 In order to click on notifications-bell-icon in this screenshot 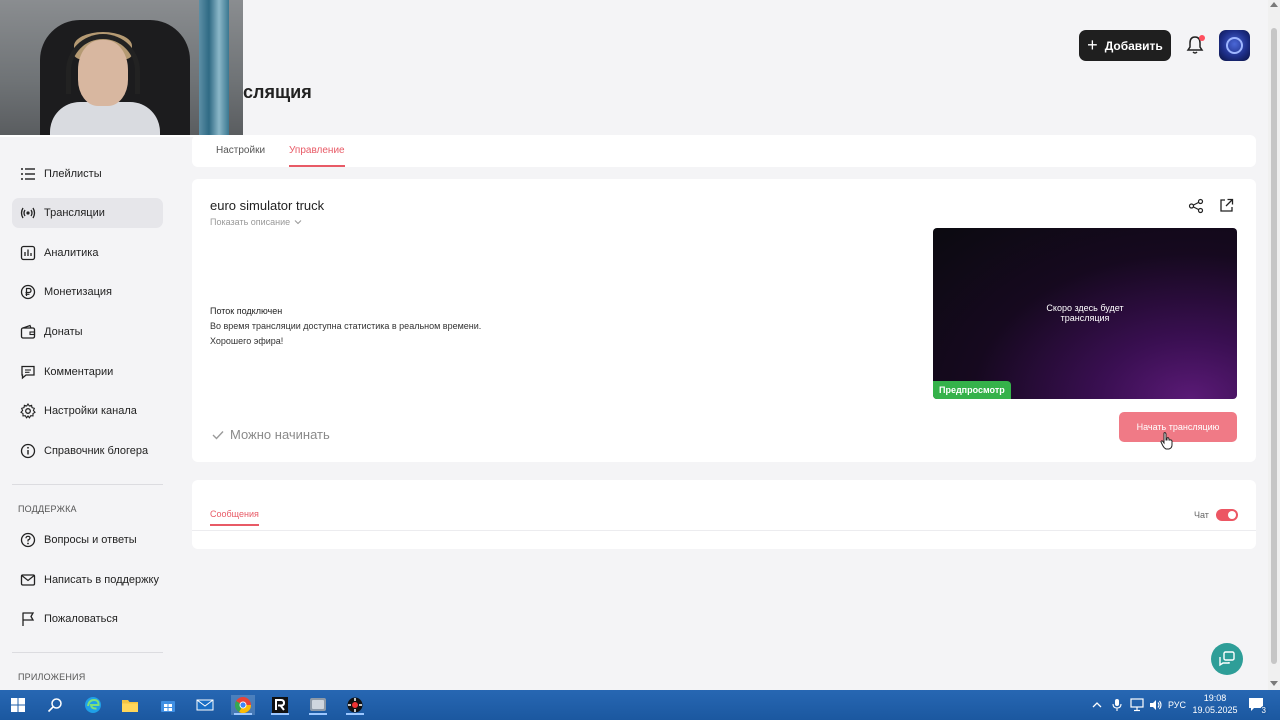, I will do `click(1195, 45)`.